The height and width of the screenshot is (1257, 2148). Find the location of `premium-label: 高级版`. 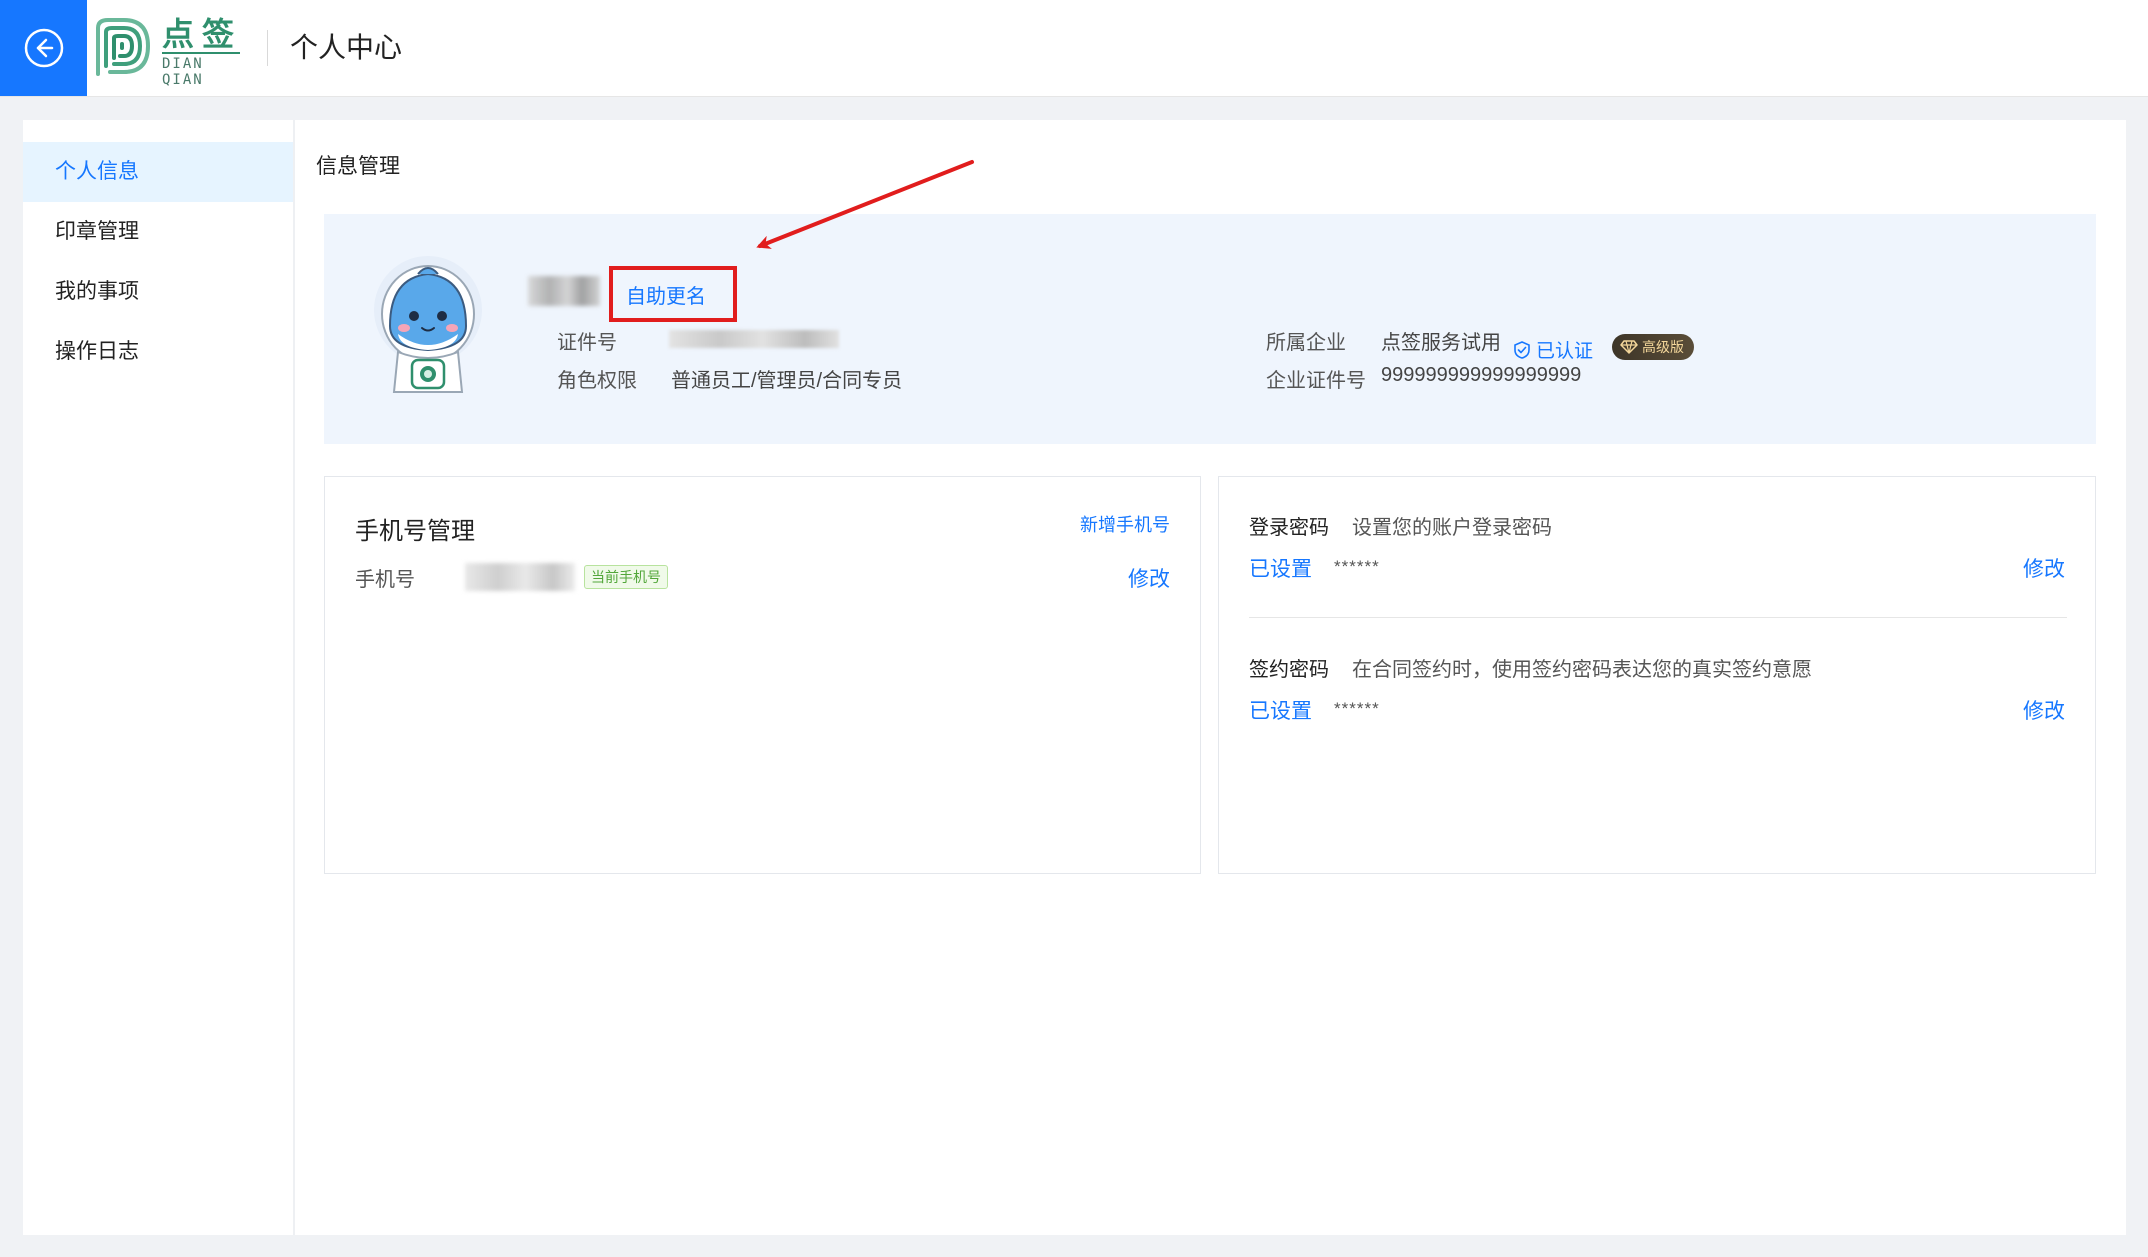

premium-label: 高级版 is located at coordinates (1663, 347).